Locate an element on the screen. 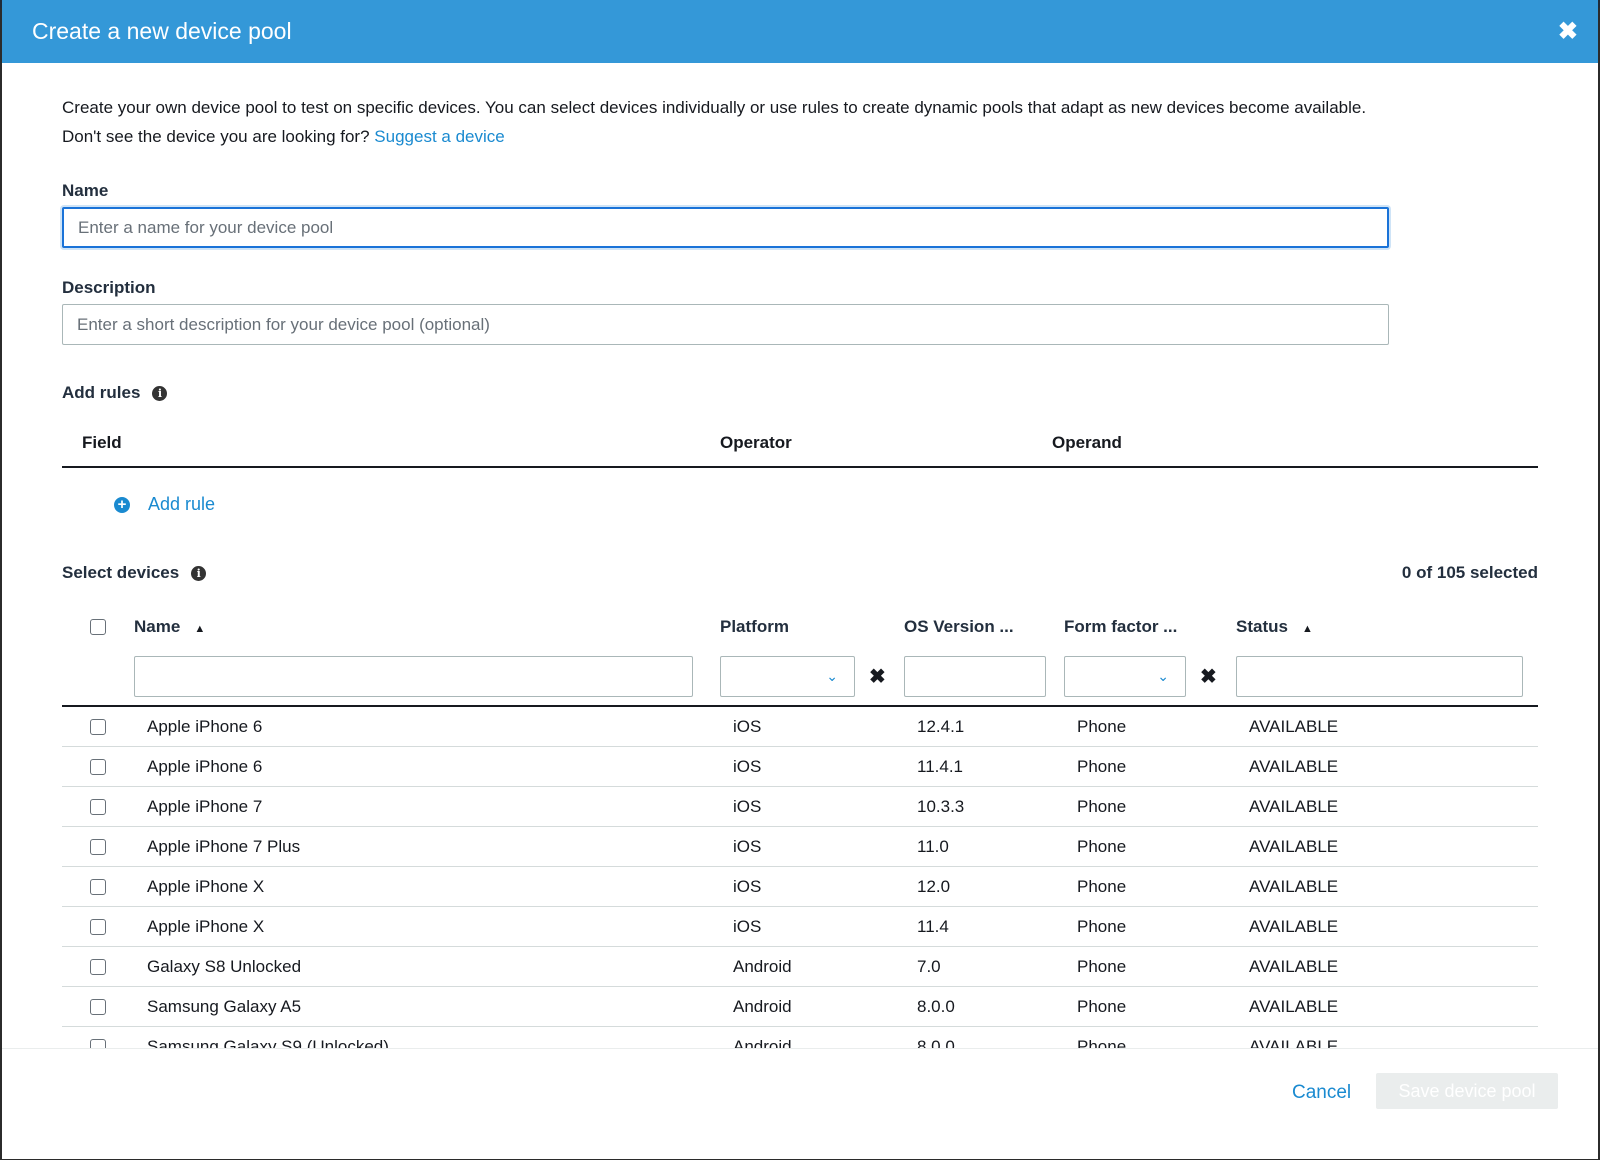 The width and height of the screenshot is (1600, 1160). name-filter-input is located at coordinates (413, 676).